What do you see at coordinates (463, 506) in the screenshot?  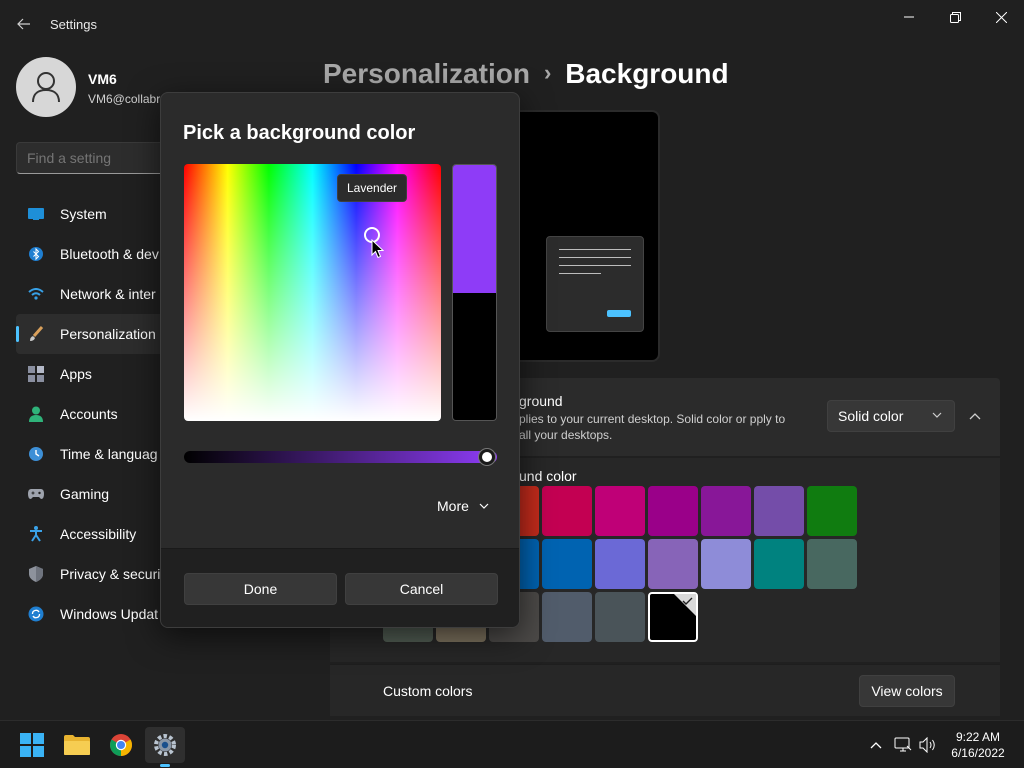 I see `more-button: More` at bounding box center [463, 506].